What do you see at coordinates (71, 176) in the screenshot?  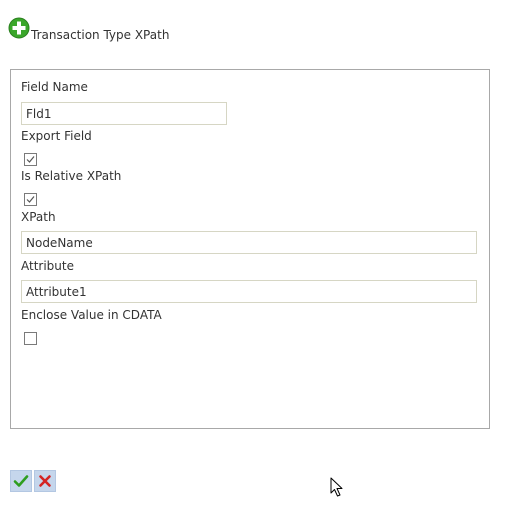 I see `is-relative-xpath-label: Is Relative XPath` at bounding box center [71, 176].